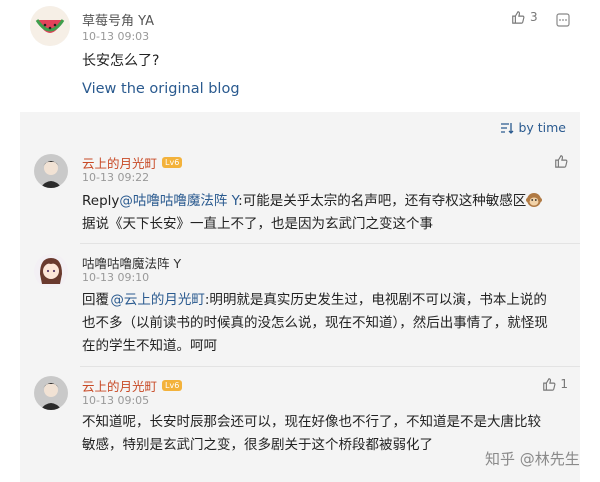 The width and height of the screenshot is (600, 482). Describe the element at coordinates (116, 277) in the screenshot. I see `reply-time: 10-13 09:10` at that location.